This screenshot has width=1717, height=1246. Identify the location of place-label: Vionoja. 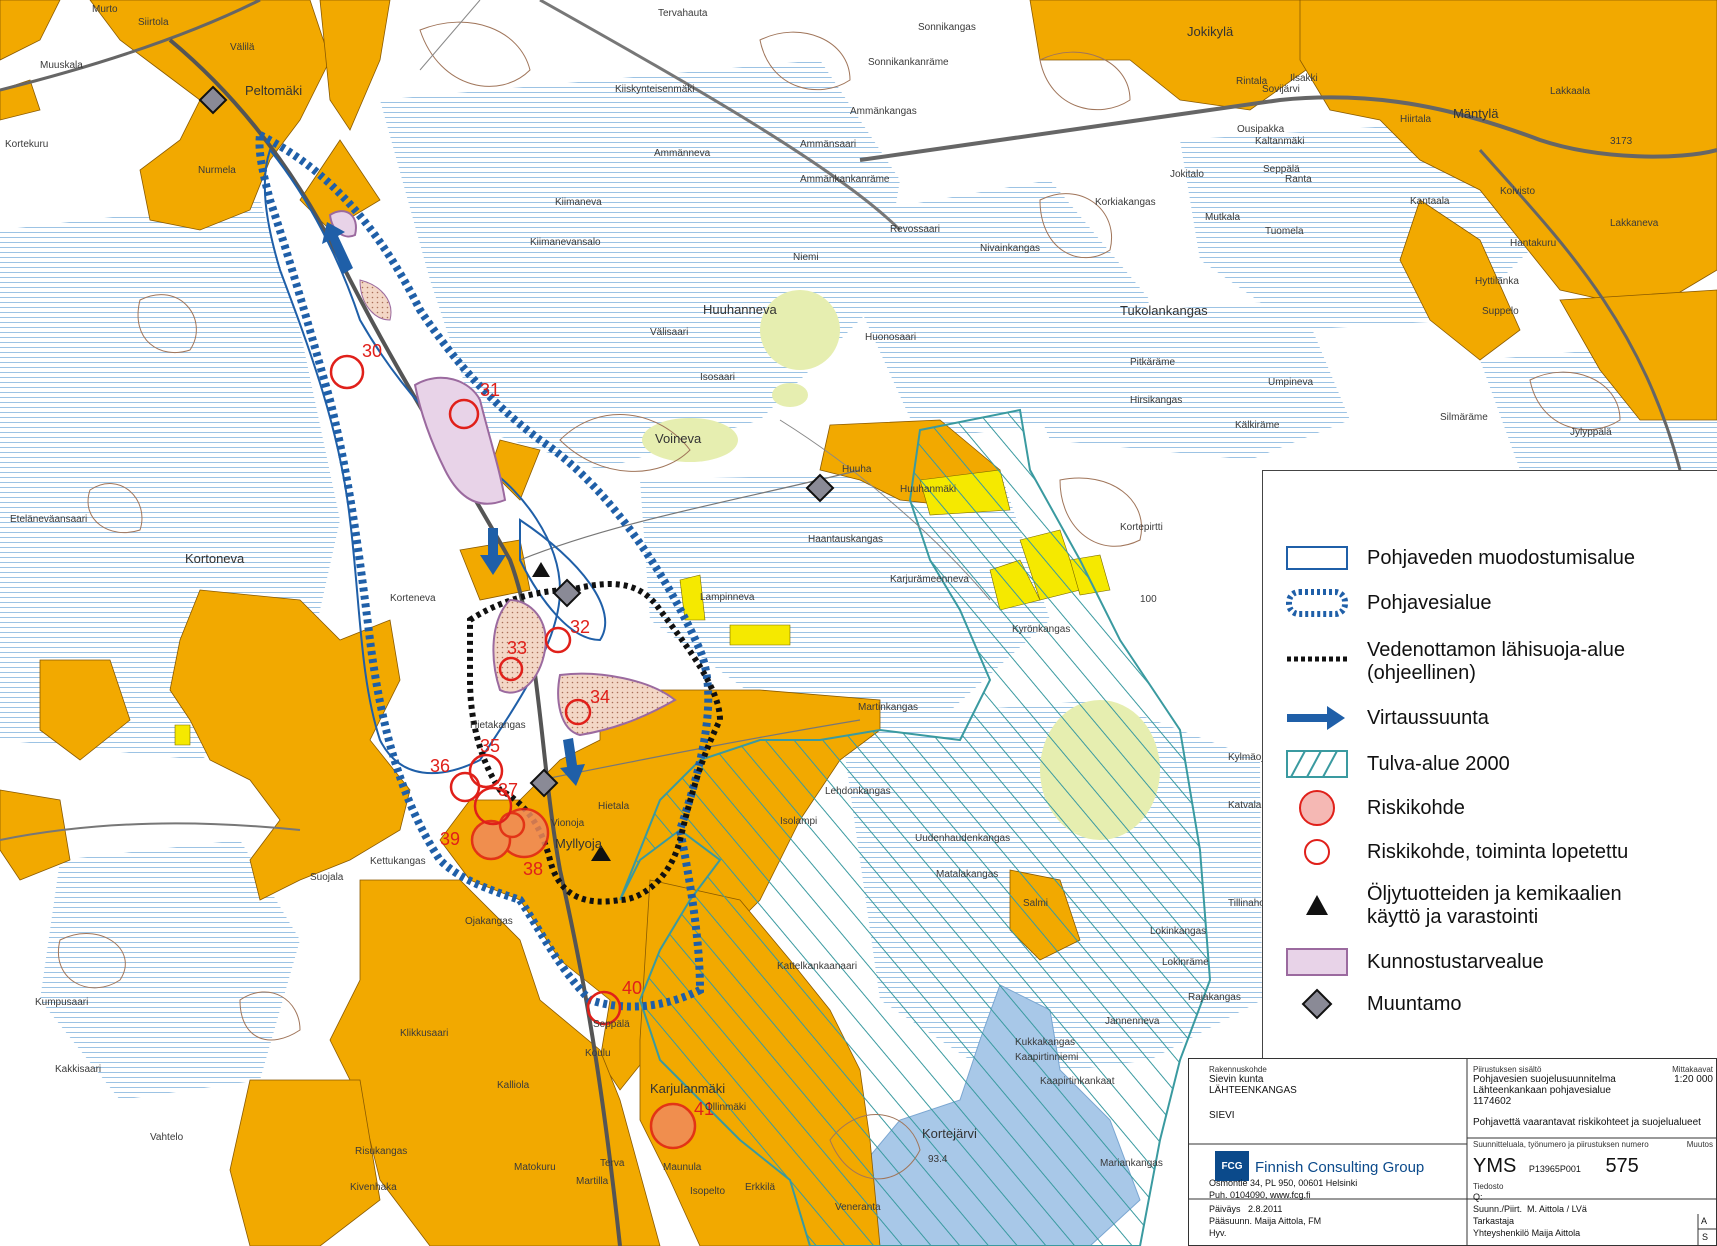
(568, 823).